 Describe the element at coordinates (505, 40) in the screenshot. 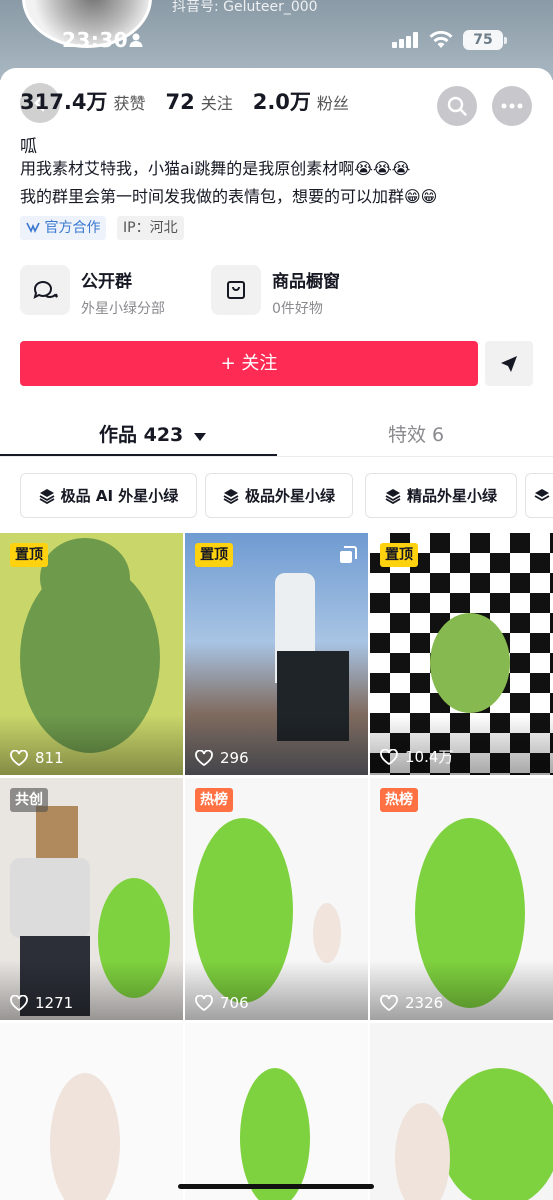

I see `battery-cap` at that location.